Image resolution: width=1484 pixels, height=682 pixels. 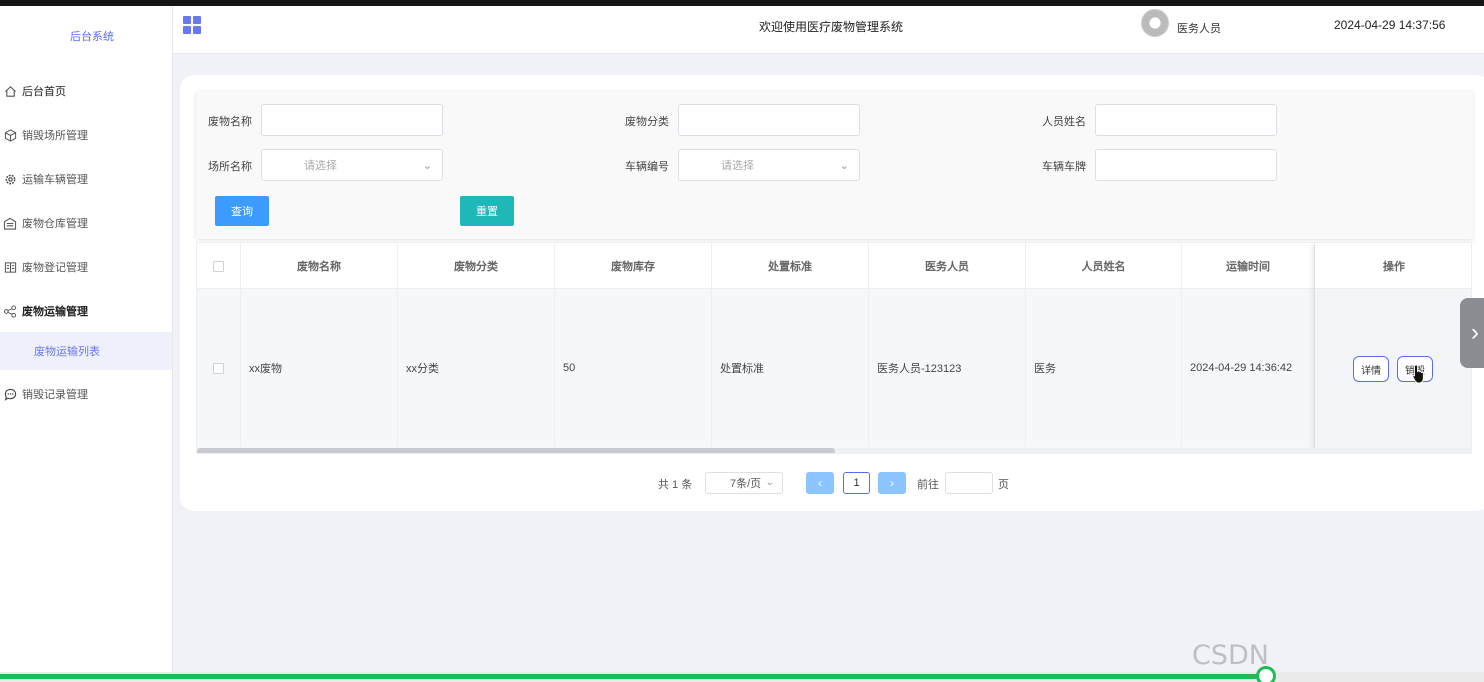 What do you see at coordinates (55, 268) in the screenshot?
I see `sidebar-item-label: 废物登记管理` at bounding box center [55, 268].